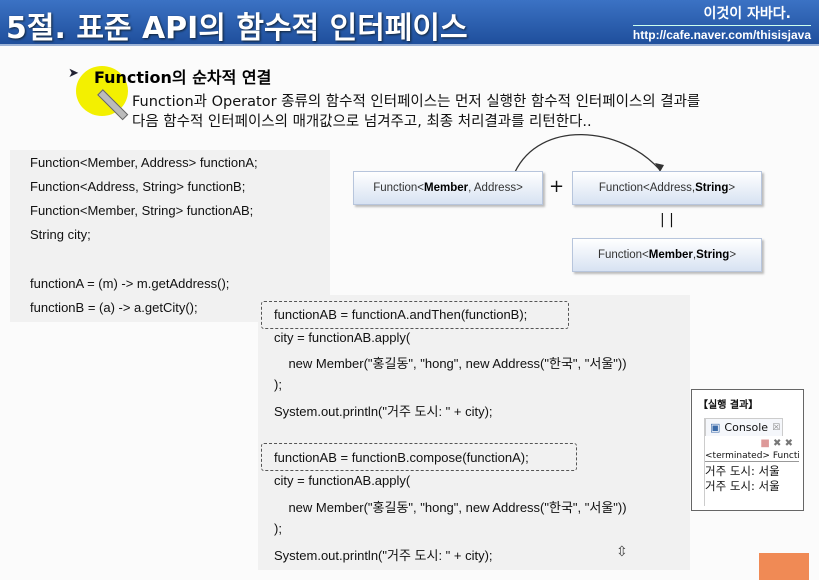 This screenshot has width=819, height=580. Describe the element at coordinates (728, 405) in the screenshot. I see `result-label: 【실행 결과】` at that location.